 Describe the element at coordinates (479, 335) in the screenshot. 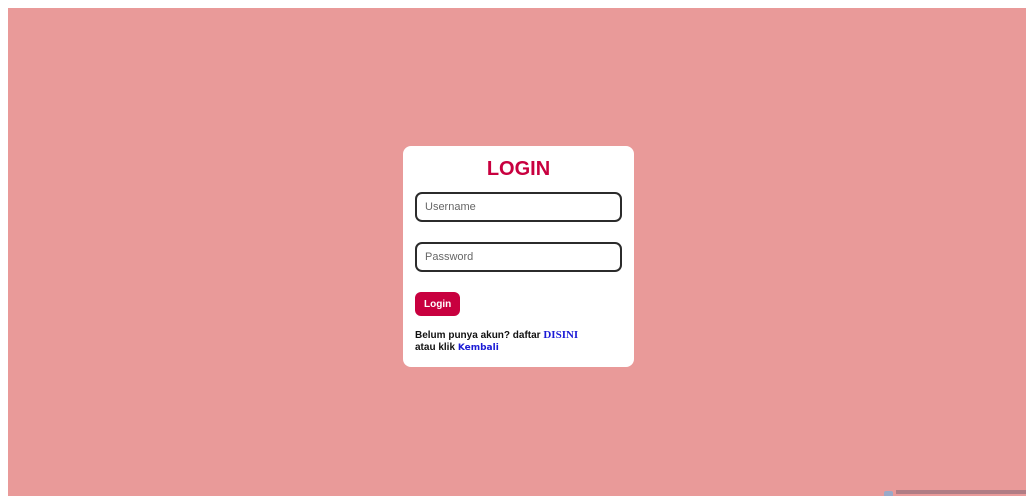

I see `signup-prefix: Belum punya akun? daftar` at that location.